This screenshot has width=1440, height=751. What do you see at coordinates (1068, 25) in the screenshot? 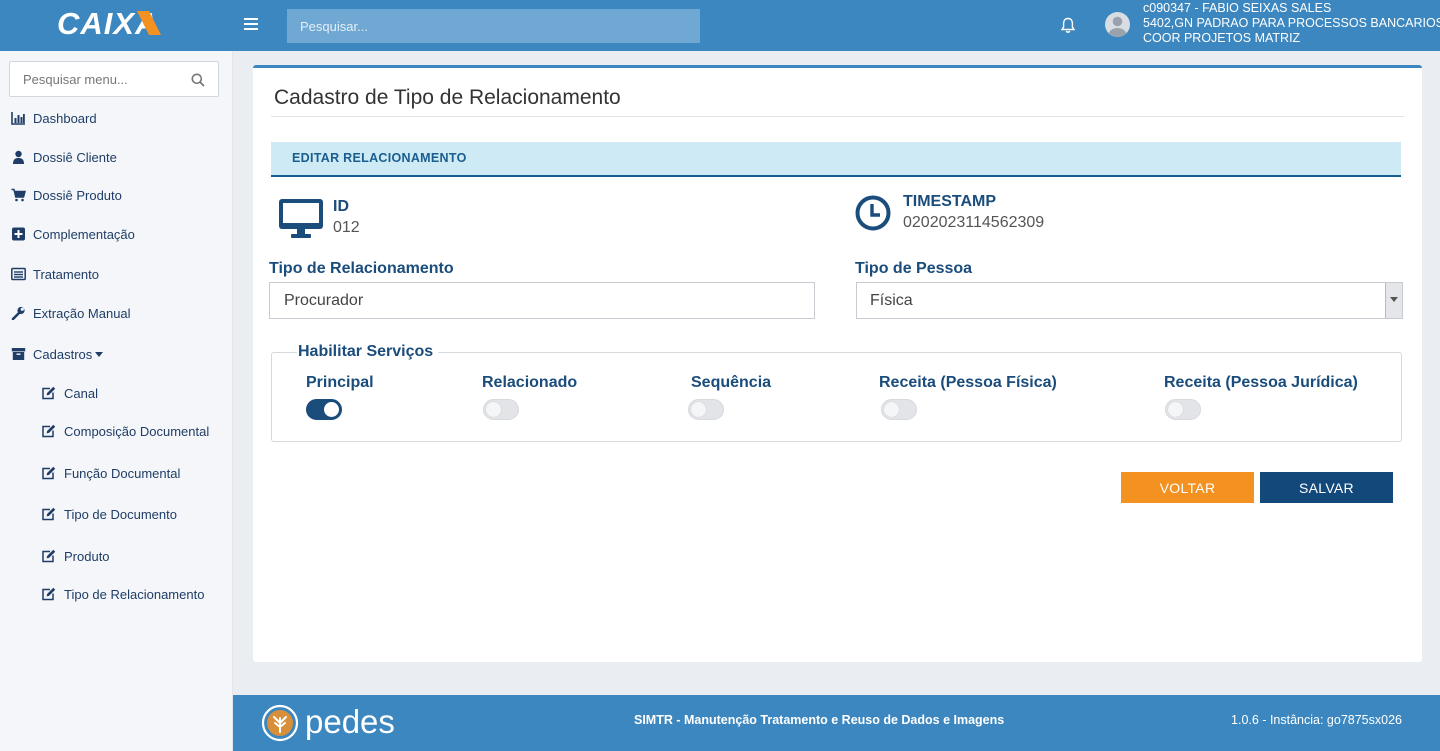
I see `bell-icon` at bounding box center [1068, 25].